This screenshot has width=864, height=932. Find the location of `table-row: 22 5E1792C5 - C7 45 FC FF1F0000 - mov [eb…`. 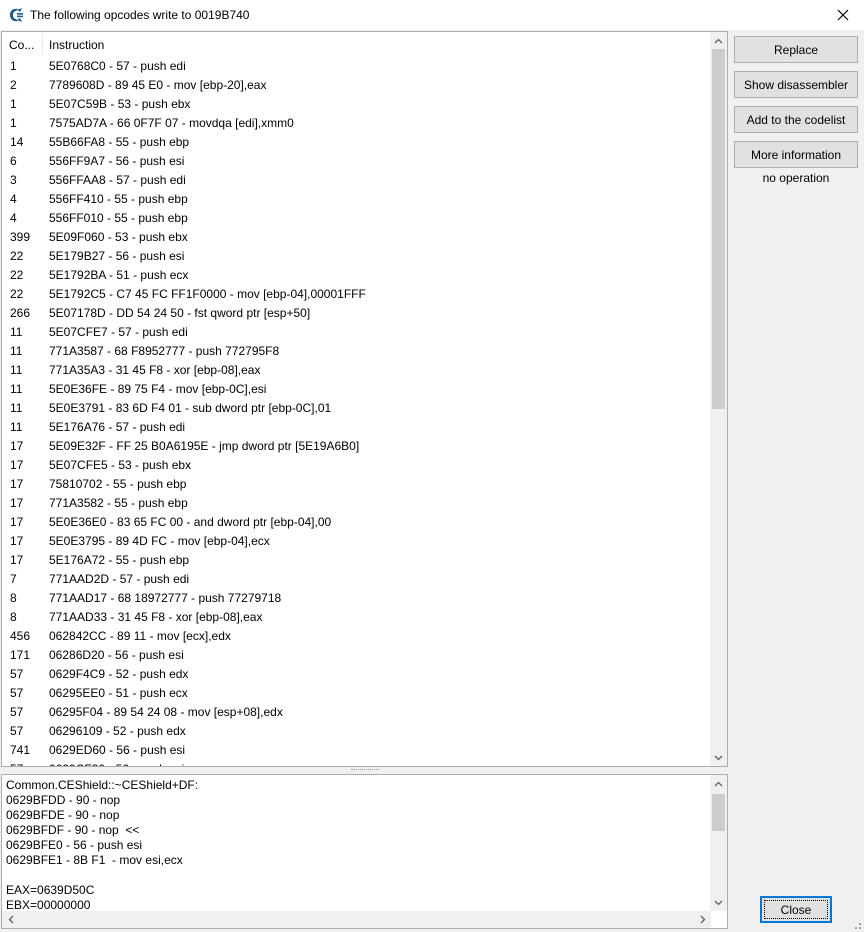

table-row: 22 5E1792C5 - C7 45 FC FF1F0000 - mov [eb… is located at coordinates (356, 293).